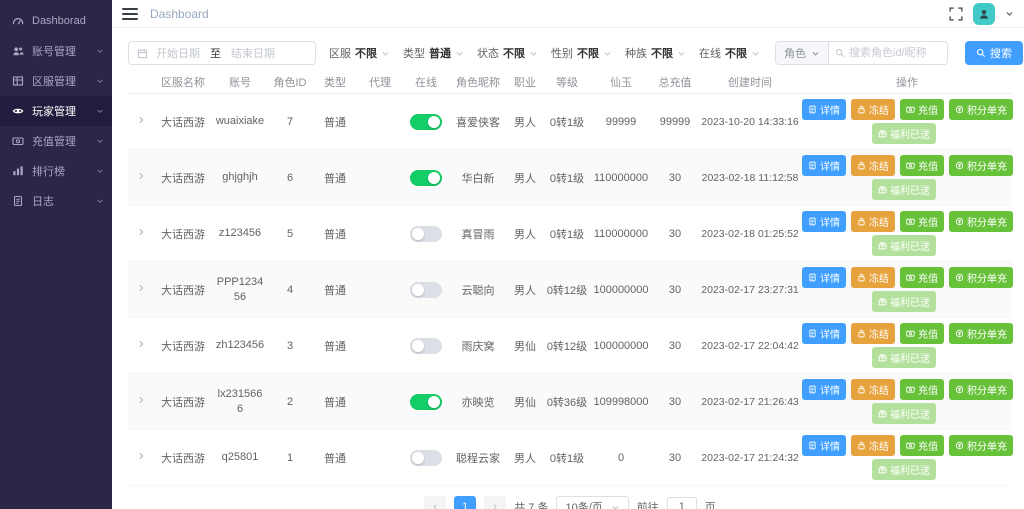  Describe the element at coordinates (56, 201) in the screenshot. I see `sidebar-item-logs: 日志` at that location.